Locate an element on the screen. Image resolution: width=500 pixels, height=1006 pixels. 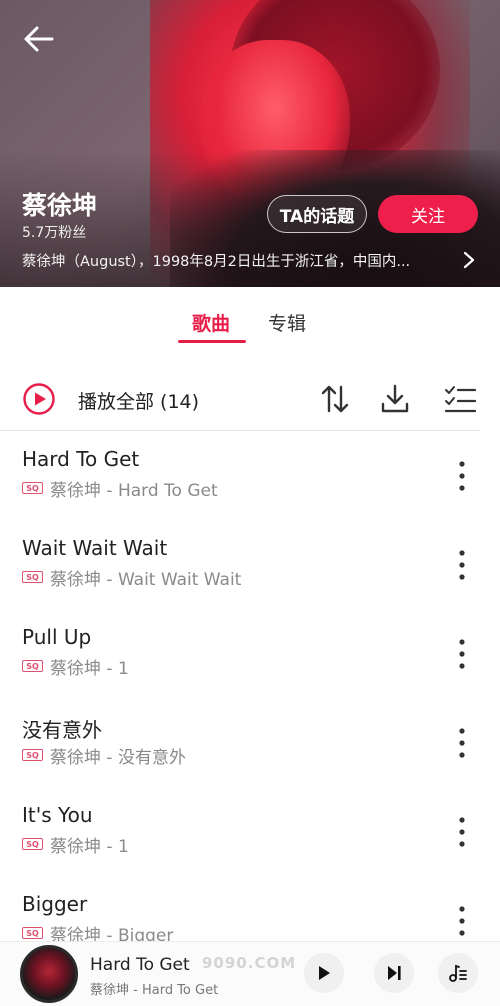
music-queue-icon is located at coordinates (458, 973).